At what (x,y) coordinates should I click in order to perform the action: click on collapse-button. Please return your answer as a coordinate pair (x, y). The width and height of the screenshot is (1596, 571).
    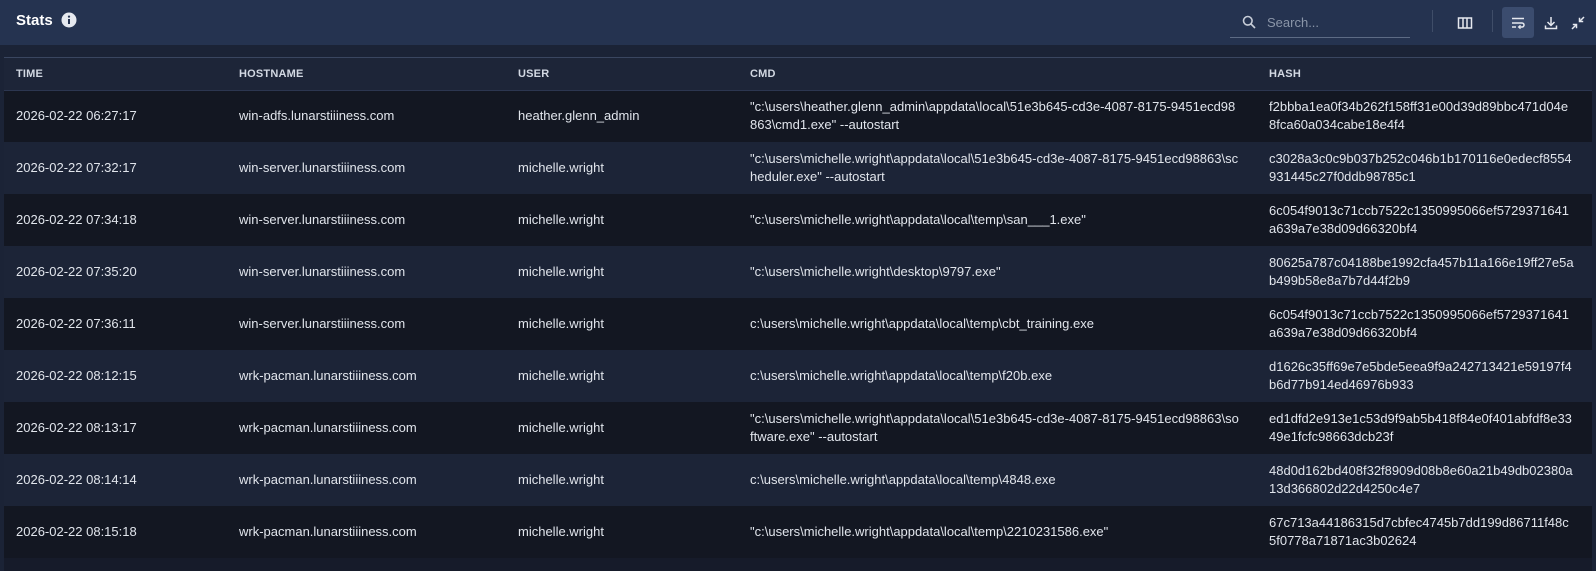
    Looking at the image, I should click on (1578, 22).